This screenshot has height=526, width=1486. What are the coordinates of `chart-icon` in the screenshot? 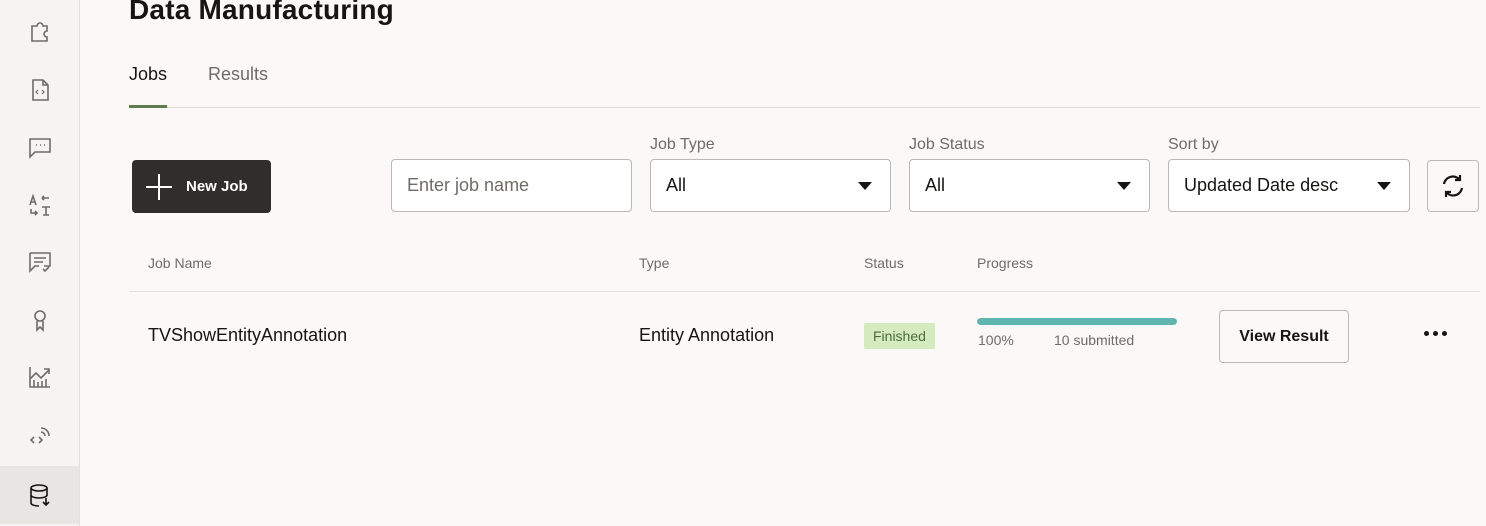 It's located at (39, 377).